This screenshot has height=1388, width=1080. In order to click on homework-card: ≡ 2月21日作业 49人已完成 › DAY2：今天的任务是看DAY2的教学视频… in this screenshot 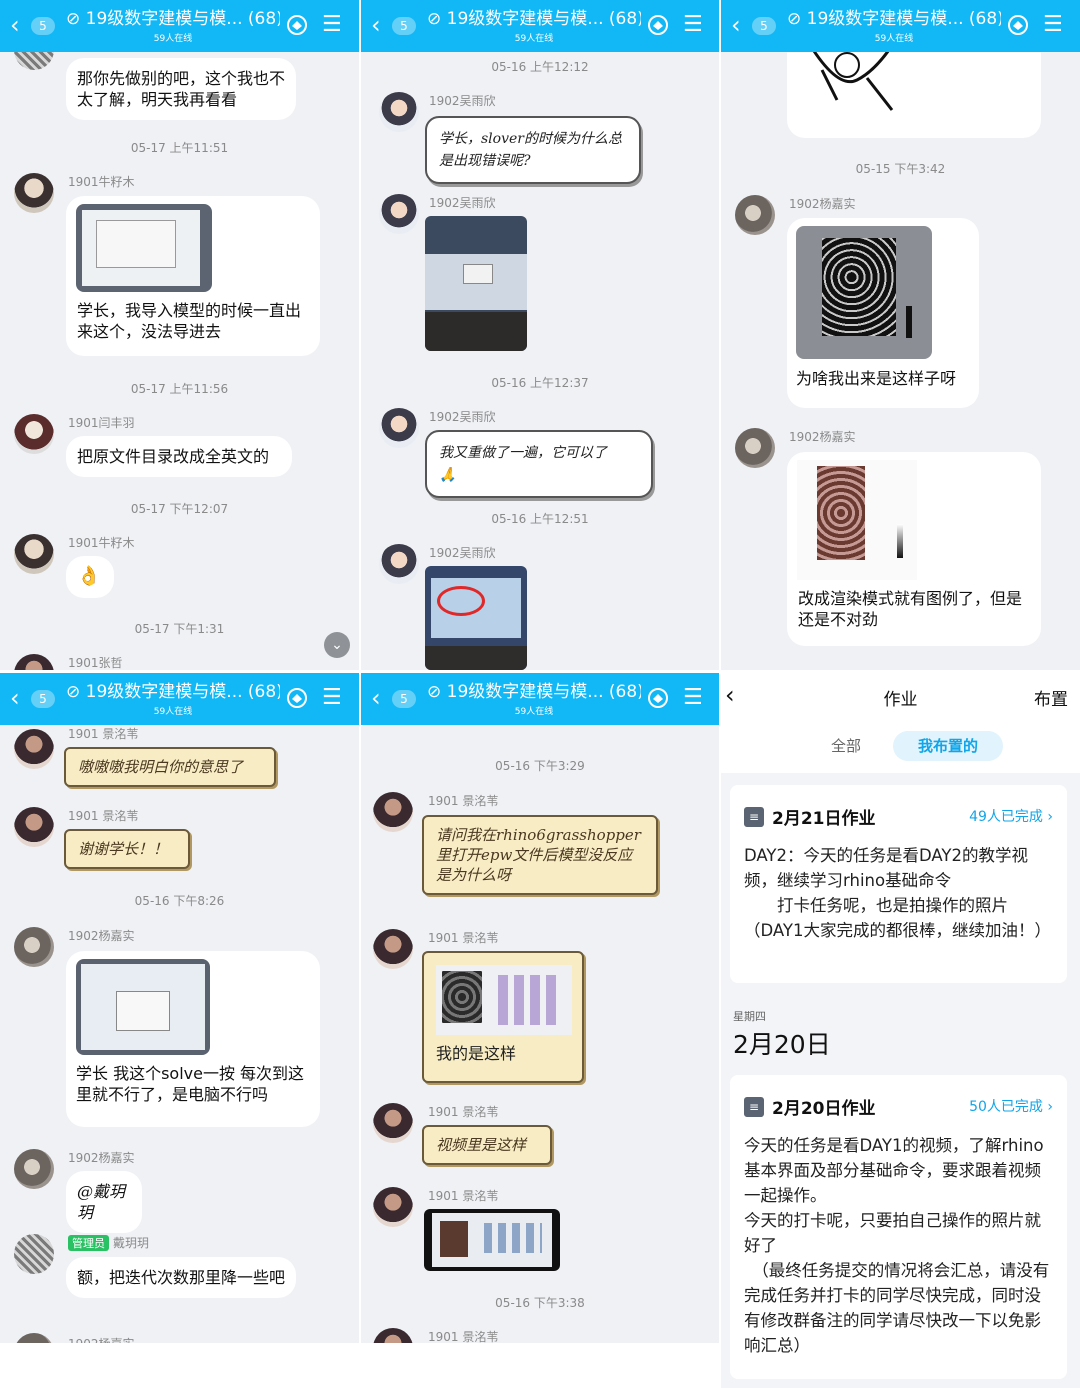, I will do `click(898, 884)`.